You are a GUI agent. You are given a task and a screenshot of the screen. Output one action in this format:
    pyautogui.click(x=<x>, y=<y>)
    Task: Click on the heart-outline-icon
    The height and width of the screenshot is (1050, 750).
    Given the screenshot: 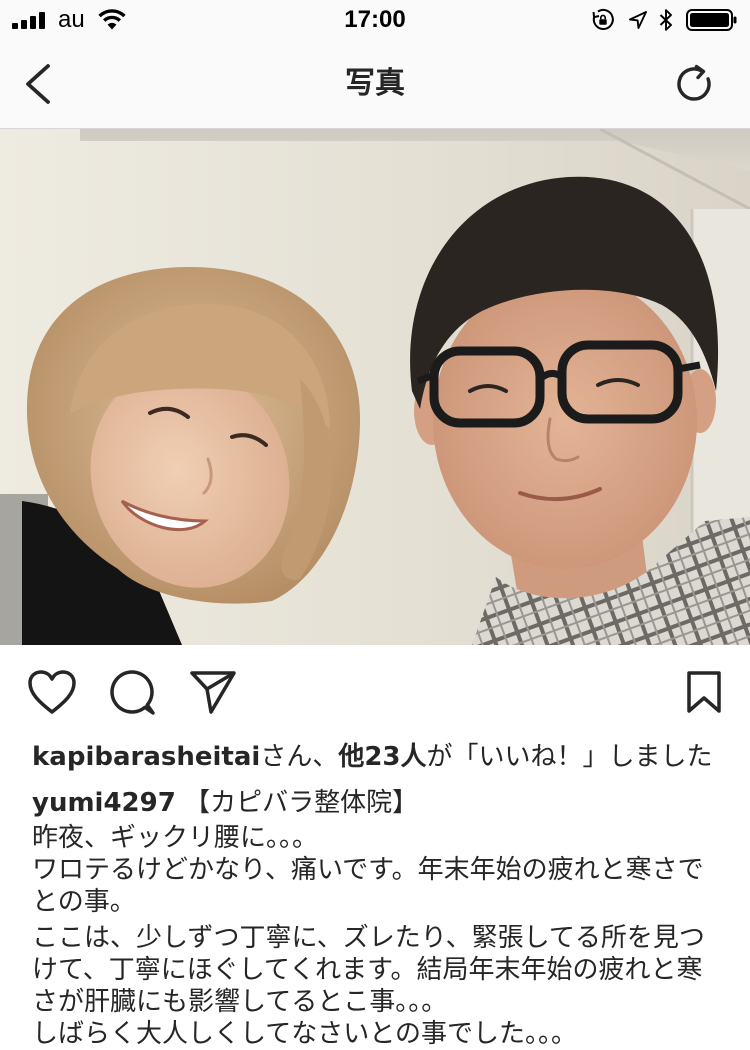 What is the action you would take?
    pyautogui.click(x=52, y=692)
    